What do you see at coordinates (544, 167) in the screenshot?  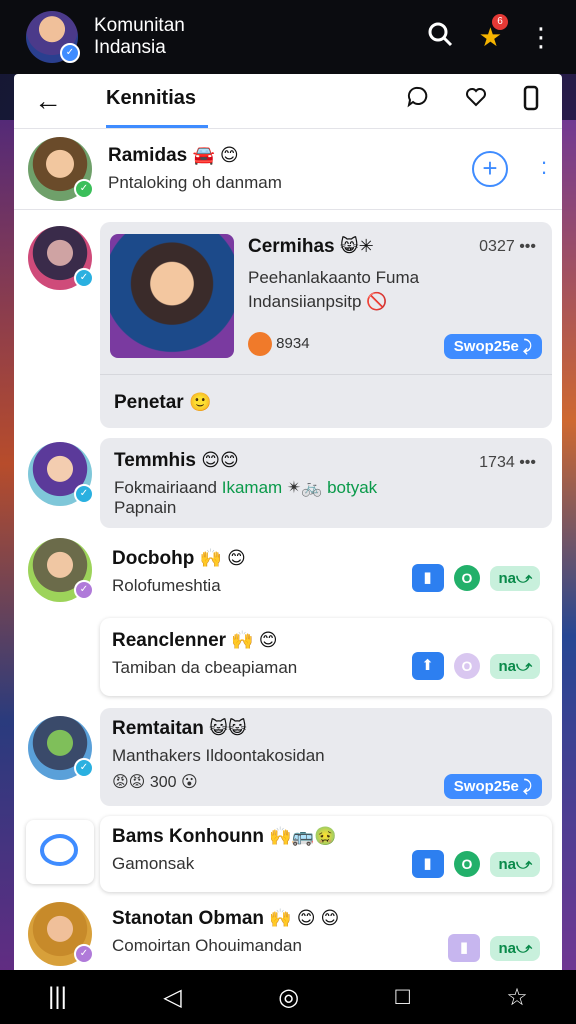 I see `more-vert-icon: · ·` at bounding box center [544, 167].